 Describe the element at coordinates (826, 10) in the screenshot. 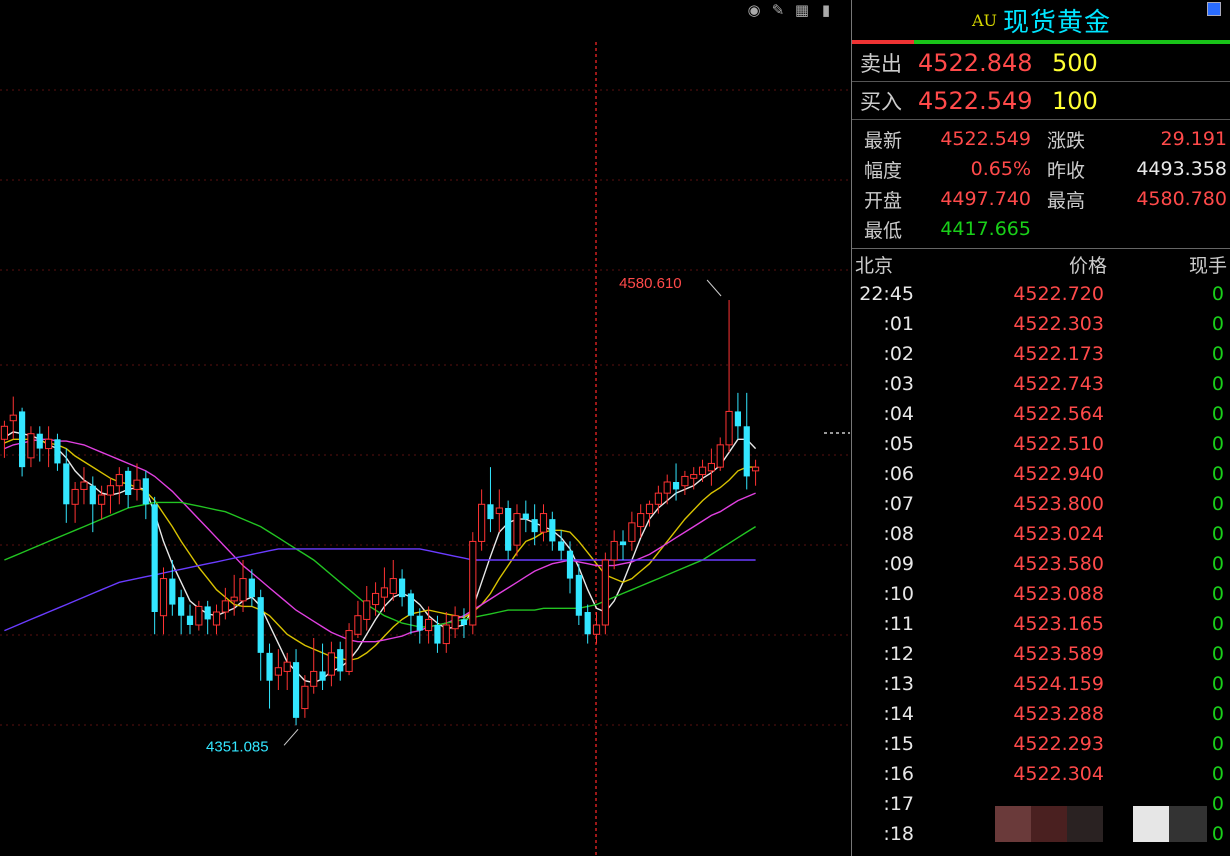

I see `panel-toggle-icon: ▮` at that location.